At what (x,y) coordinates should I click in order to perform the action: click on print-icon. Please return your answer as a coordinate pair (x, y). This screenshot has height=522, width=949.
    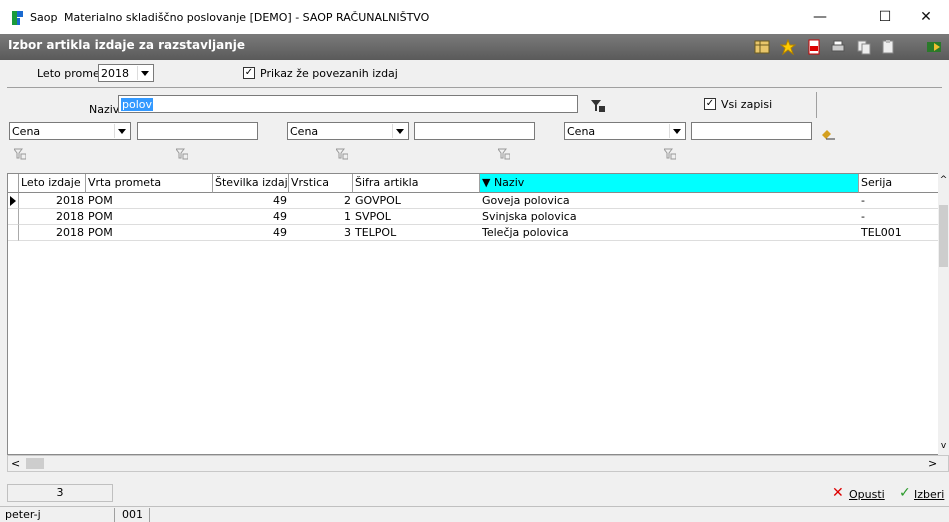
    Looking at the image, I should click on (838, 47).